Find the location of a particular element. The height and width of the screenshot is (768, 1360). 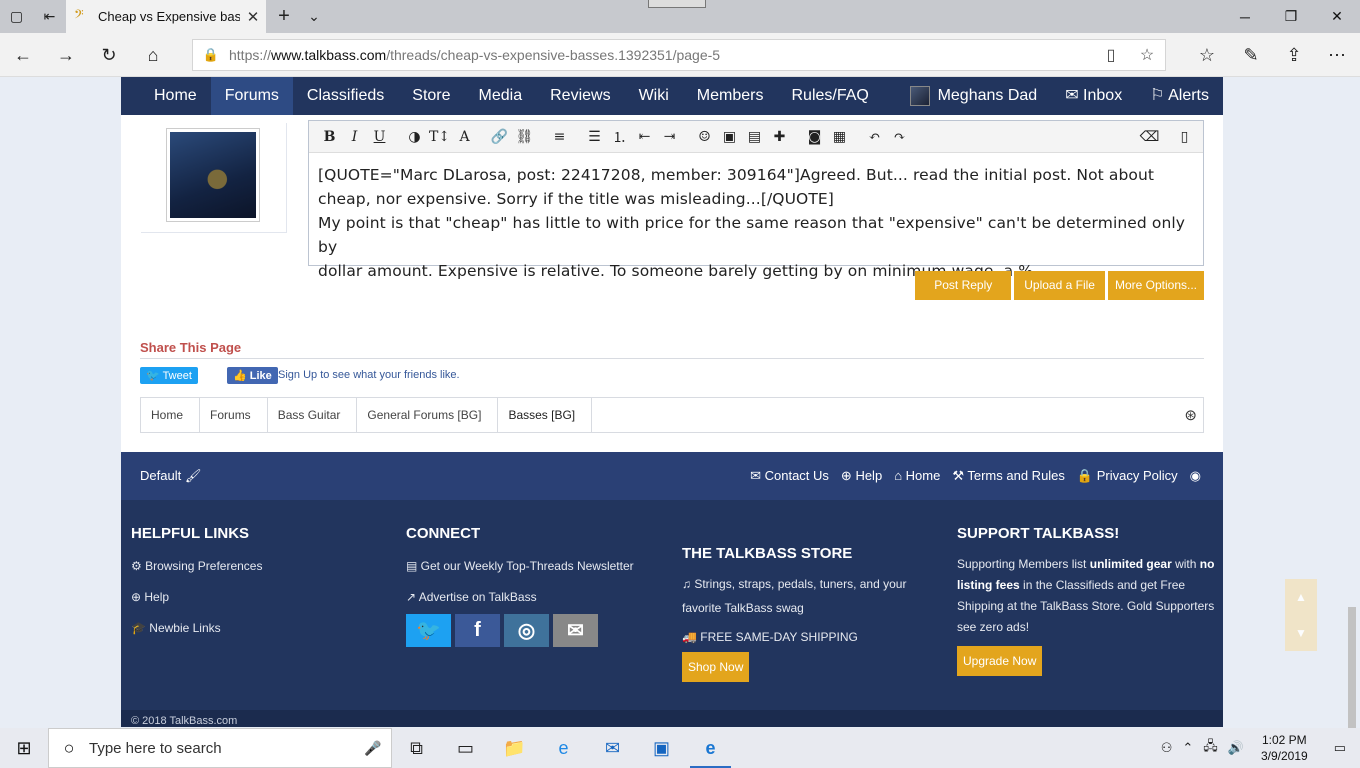

home-icon: ⌂ is located at coordinates (153, 55).